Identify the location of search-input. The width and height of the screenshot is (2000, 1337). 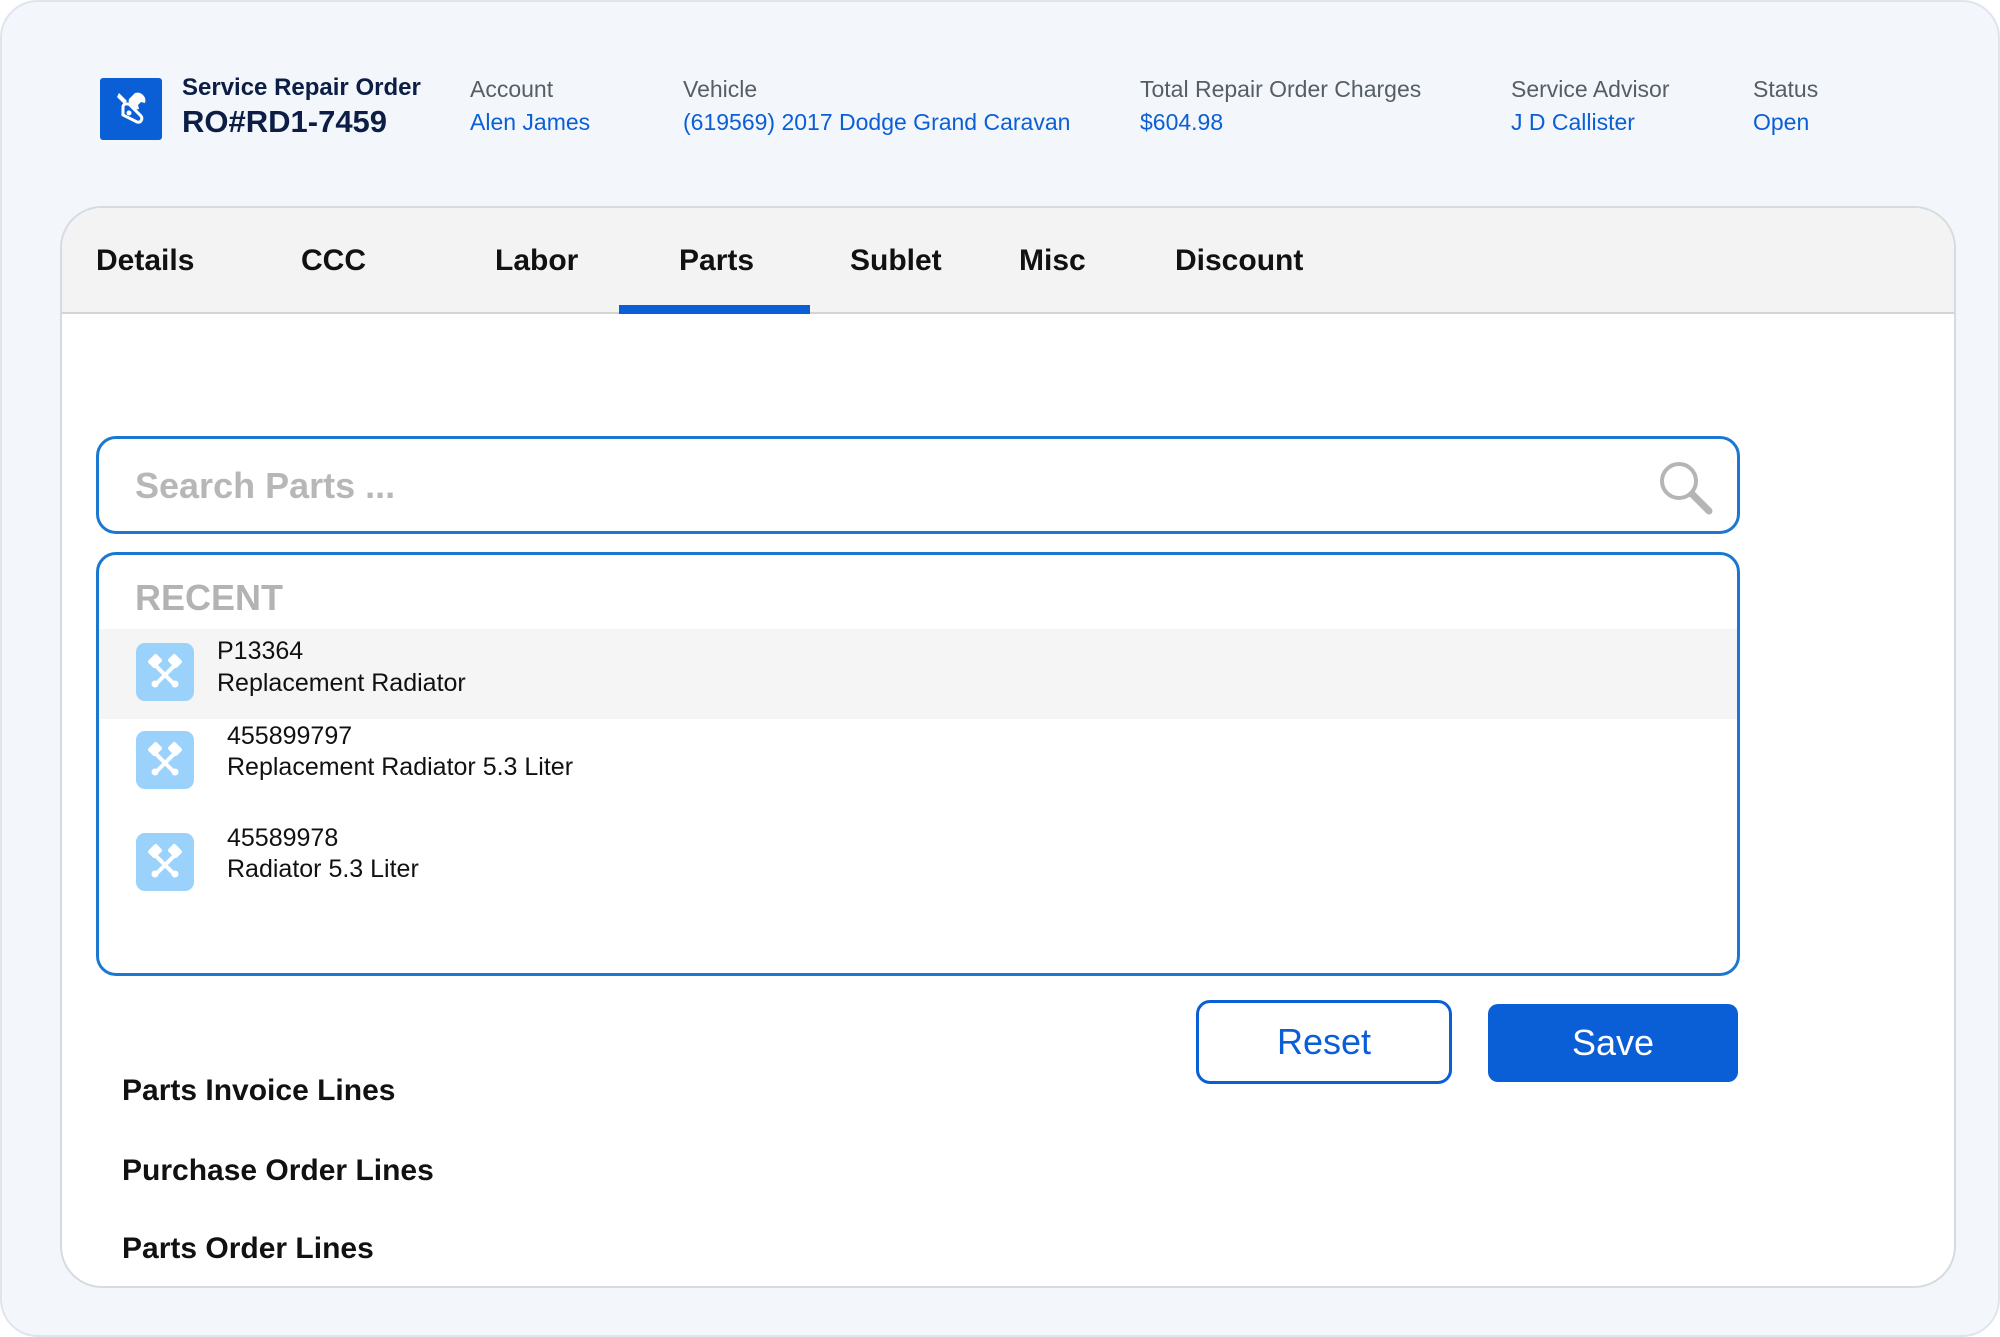
(875, 486).